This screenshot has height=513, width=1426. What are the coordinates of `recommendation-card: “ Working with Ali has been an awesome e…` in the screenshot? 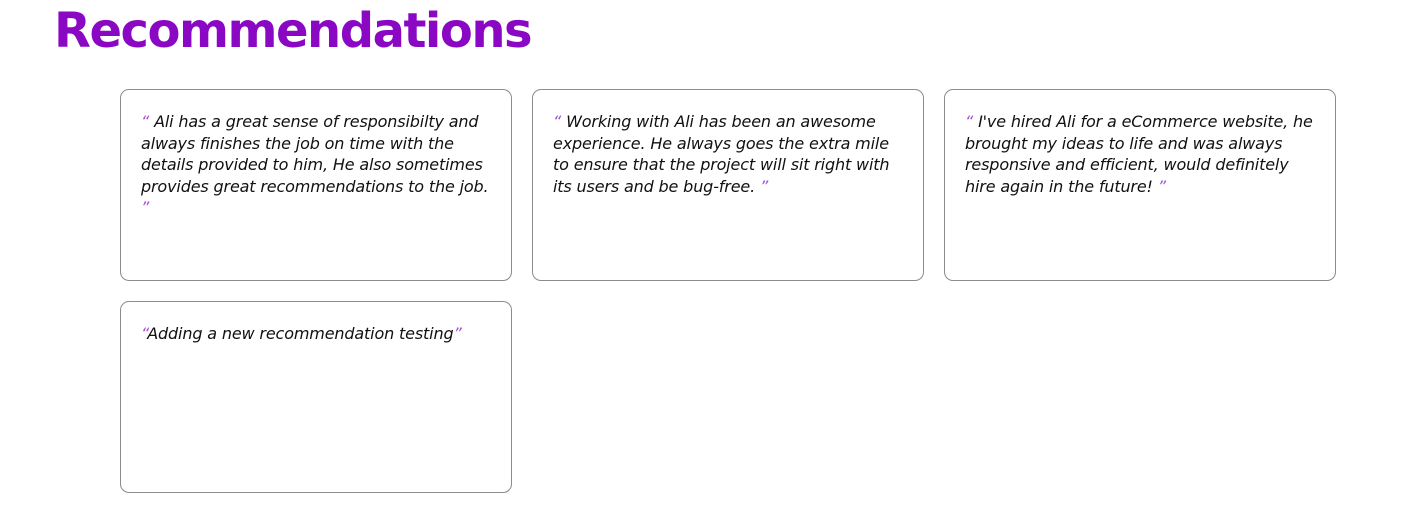 It's located at (728, 185).